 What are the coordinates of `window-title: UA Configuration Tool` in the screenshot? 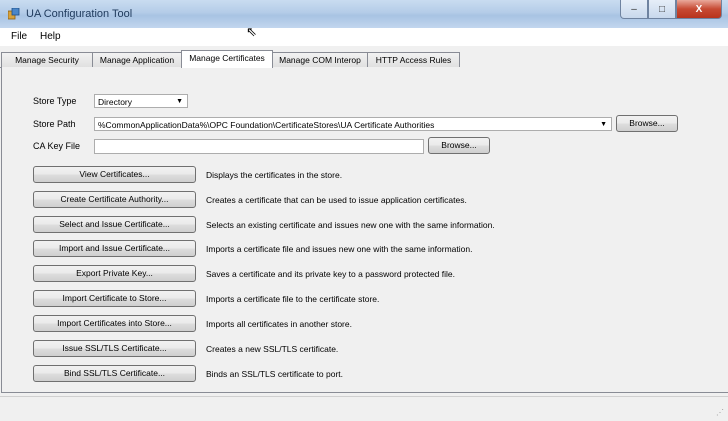 It's located at (79, 14).